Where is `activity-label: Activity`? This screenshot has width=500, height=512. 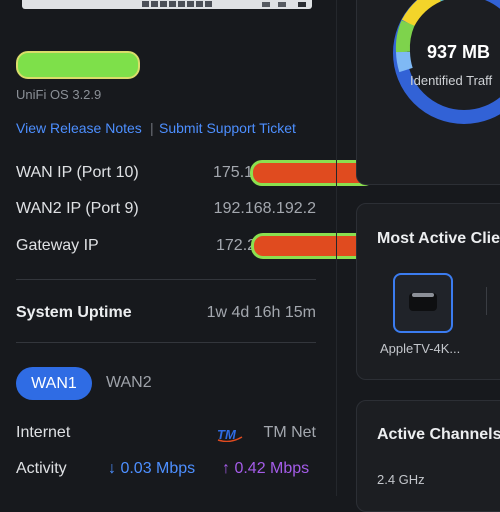 activity-label: Activity is located at coordinates (41, 468).